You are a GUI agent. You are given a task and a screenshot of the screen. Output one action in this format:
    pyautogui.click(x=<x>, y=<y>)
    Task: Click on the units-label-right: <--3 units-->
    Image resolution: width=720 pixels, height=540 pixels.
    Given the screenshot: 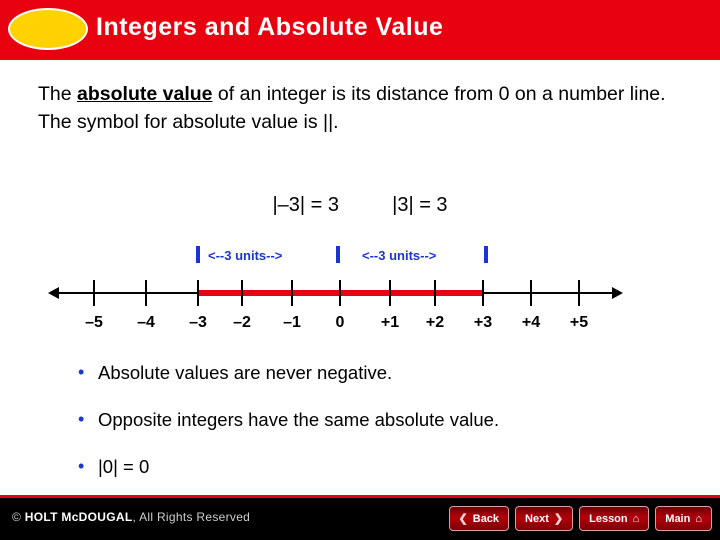 What is the action you would take?
    pyautogui.click(x=399, y=255)
    